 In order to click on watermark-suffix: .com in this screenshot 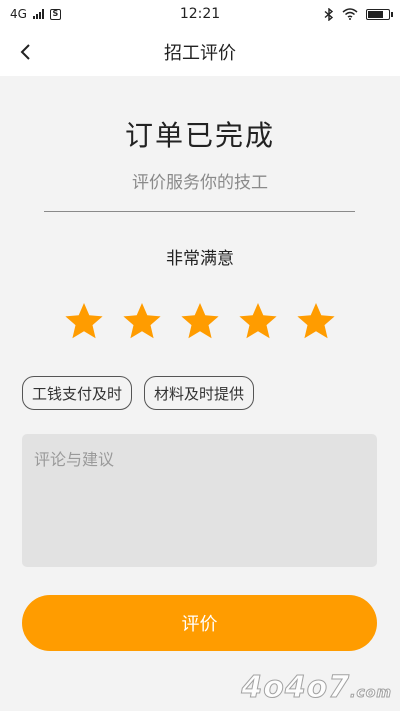, I will do `click(371, 693)`.